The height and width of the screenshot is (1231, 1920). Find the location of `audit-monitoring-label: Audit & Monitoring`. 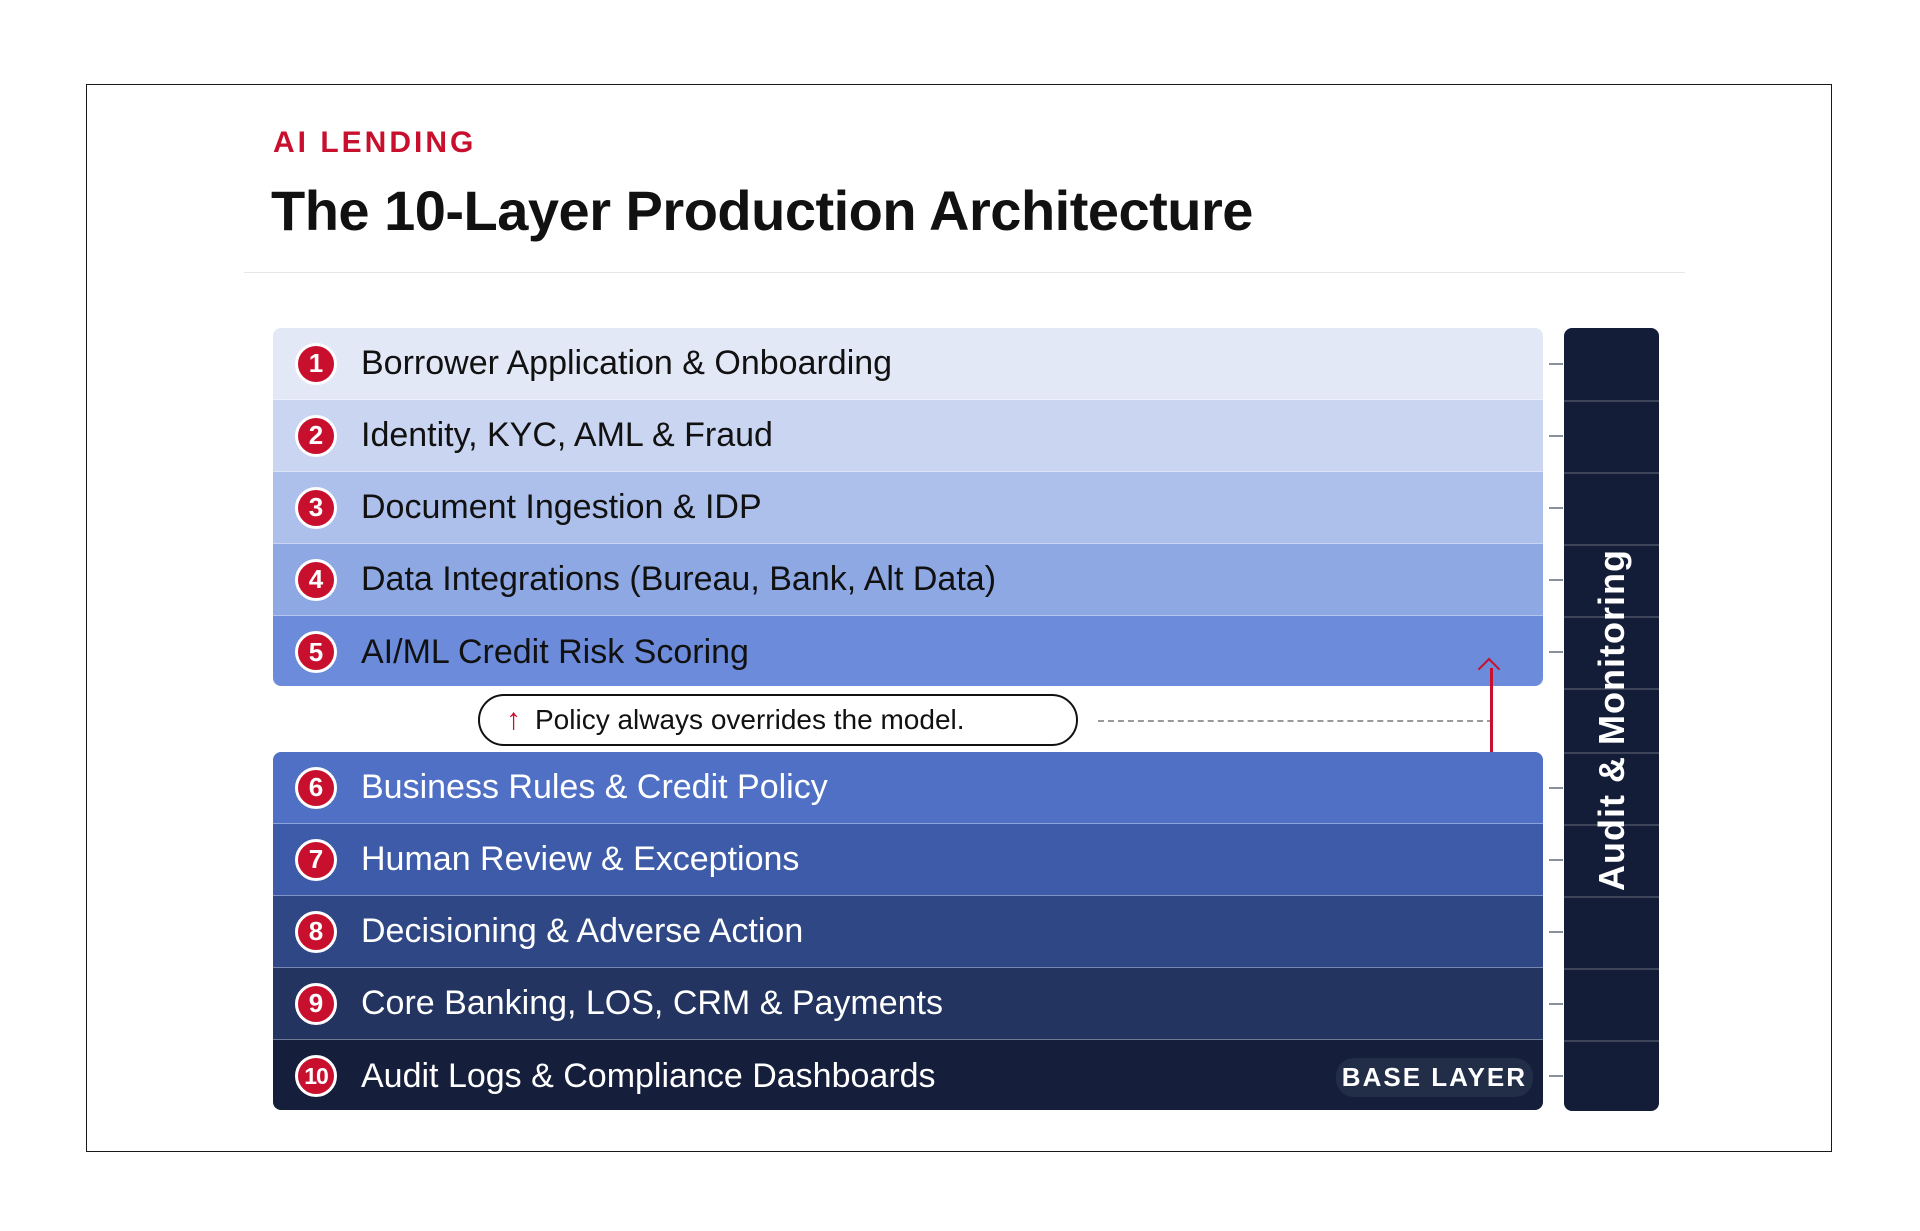

audit-monitoring-label: Audit & Monitoring is located at coordinates (1611, 719).